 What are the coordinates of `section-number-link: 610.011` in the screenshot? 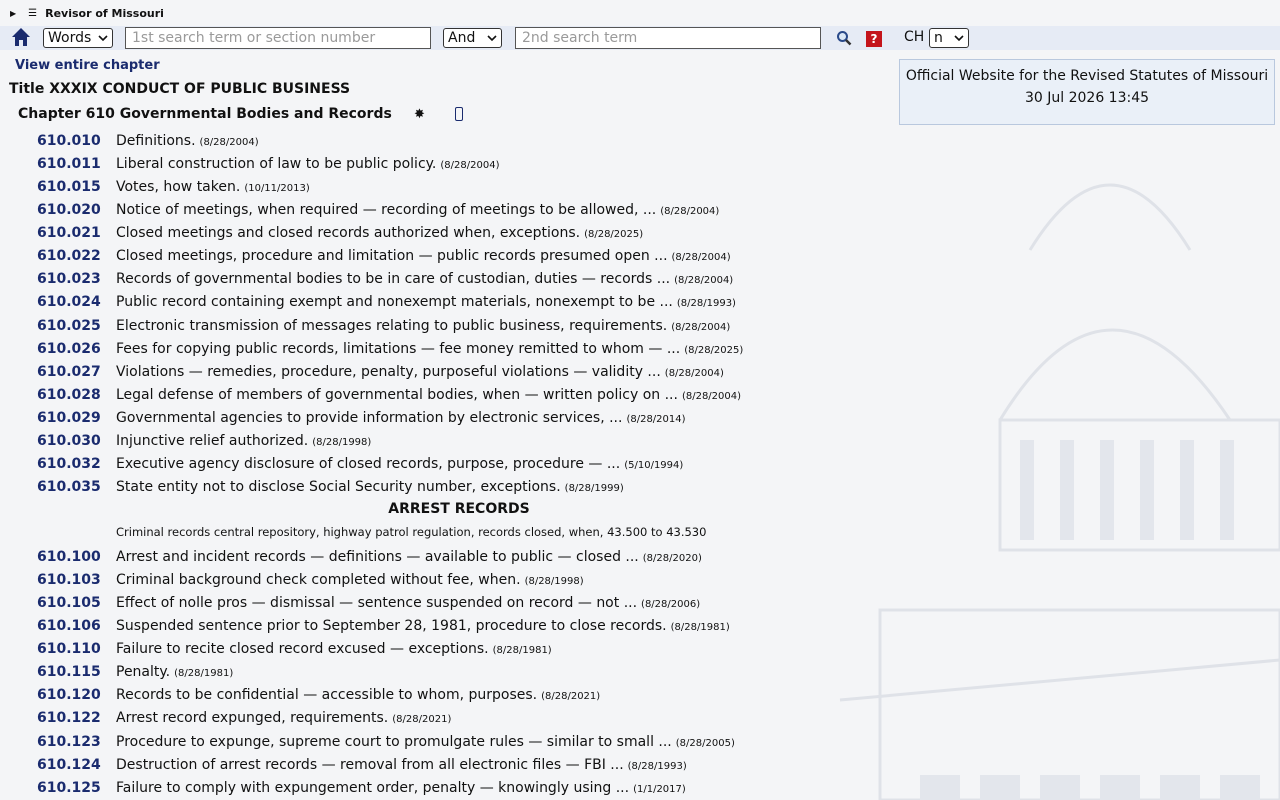 It's located at (69, 164).